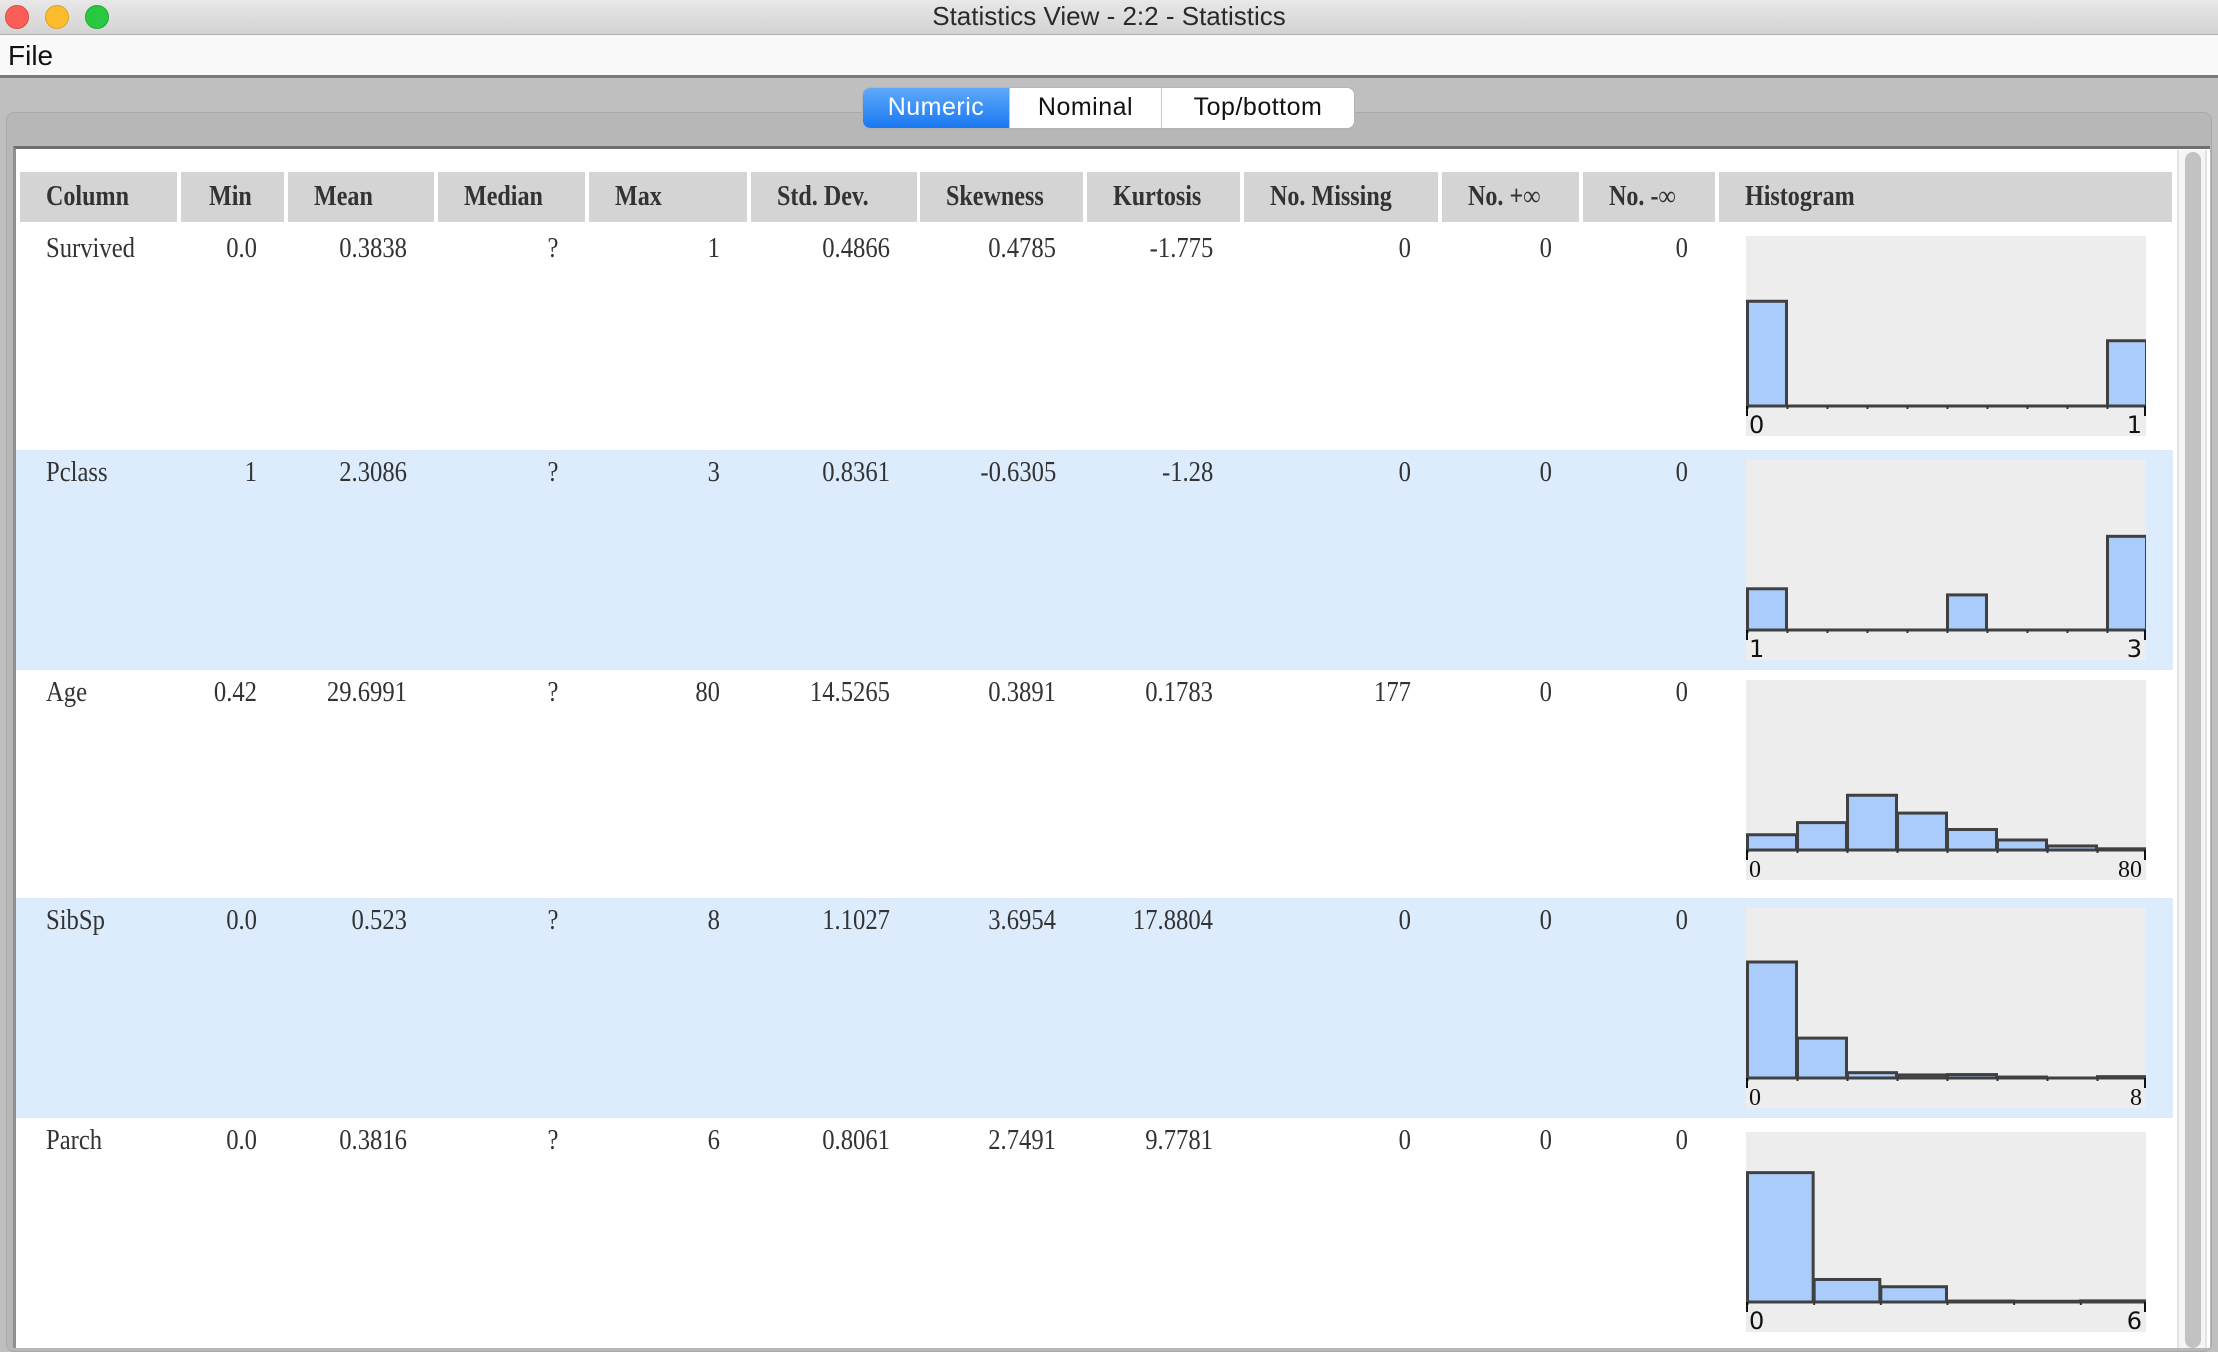  Describe the element at coordinates (1086, 108) in the screenshot. I see `tab-nominal: Nominal` at that location.